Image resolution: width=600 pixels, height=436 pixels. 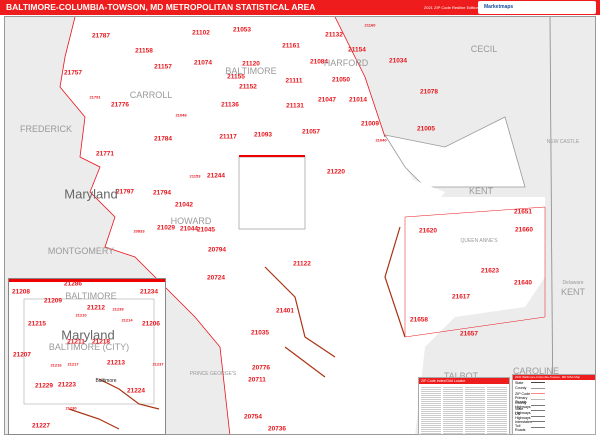 What do you see at coordinates (285, 311) in the screenshot?
I see `zip-label: 21401` at bounding box center [285, 311].